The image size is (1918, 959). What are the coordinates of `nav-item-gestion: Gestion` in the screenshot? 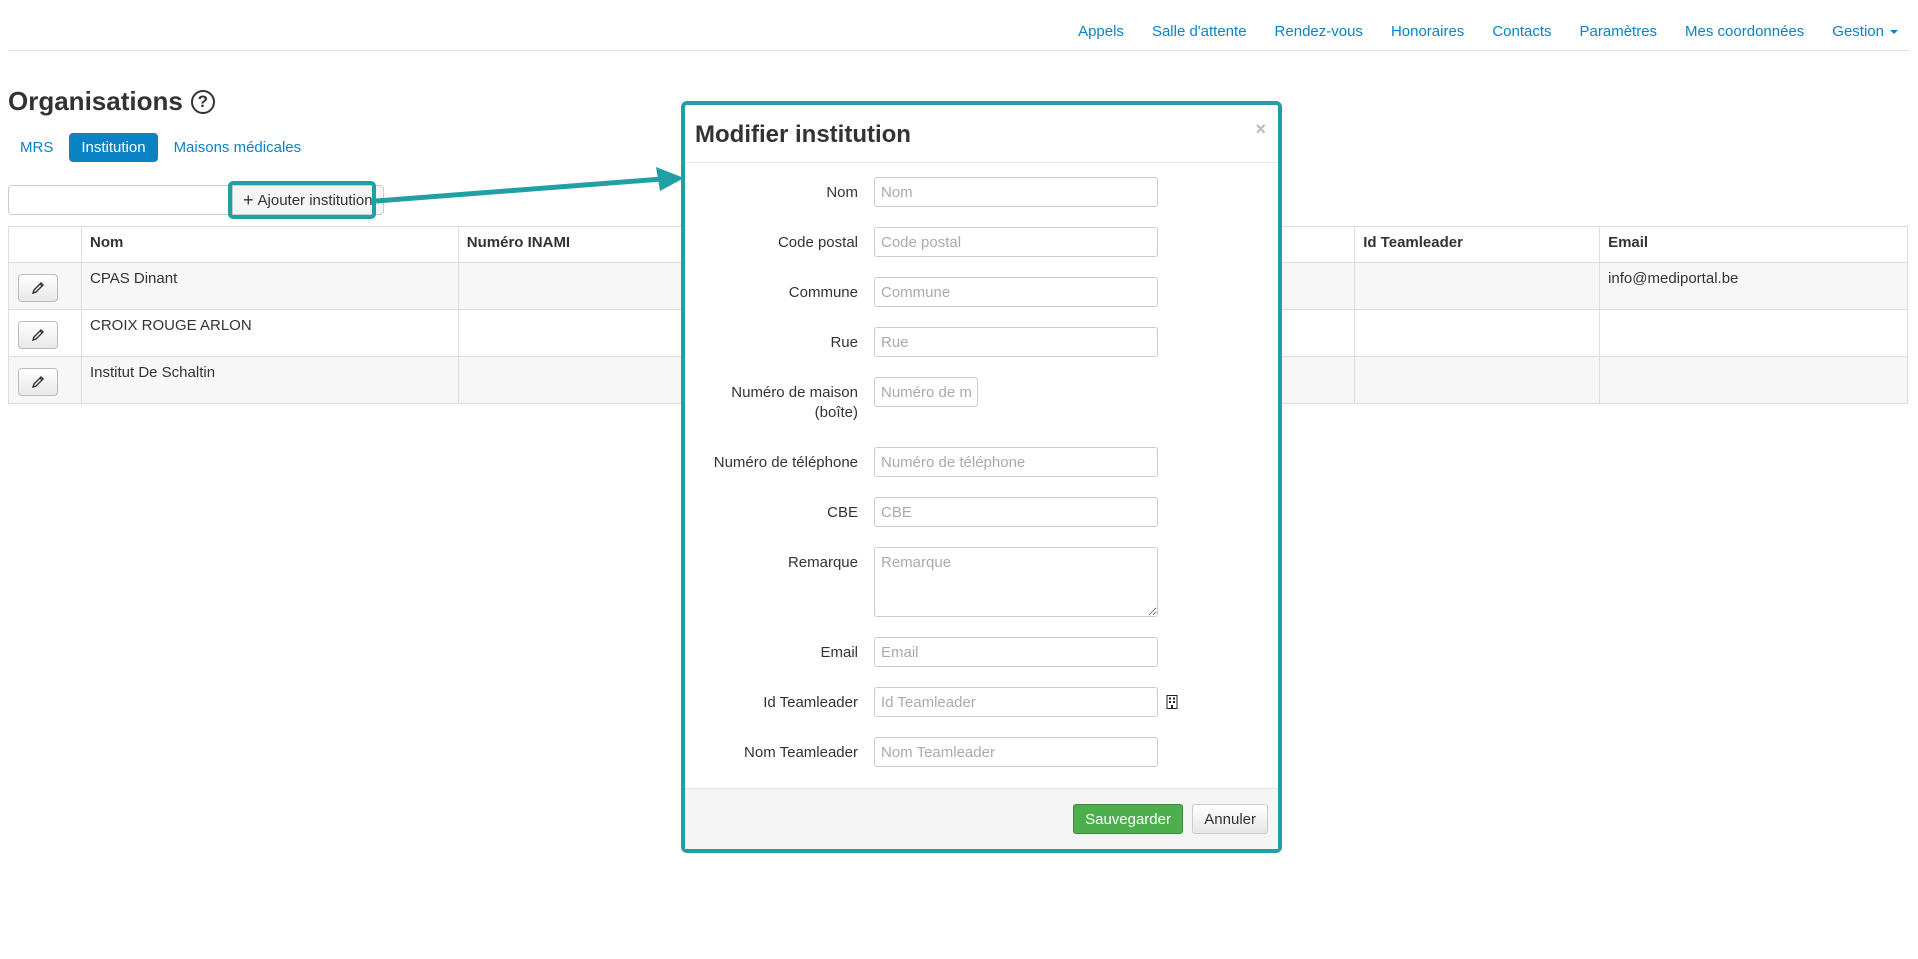 It's located at (1865, 31).